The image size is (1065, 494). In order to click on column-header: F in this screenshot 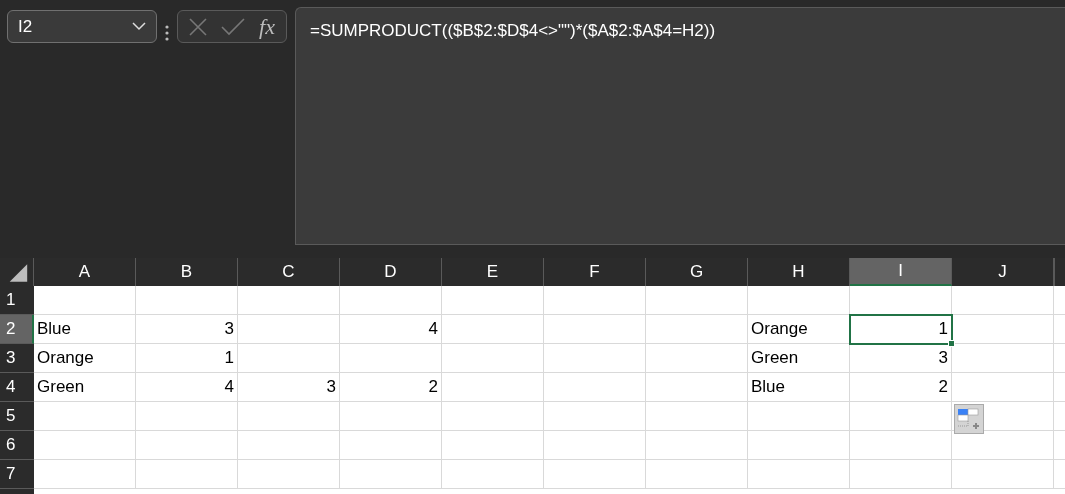, I will do `click(595, 272)`.